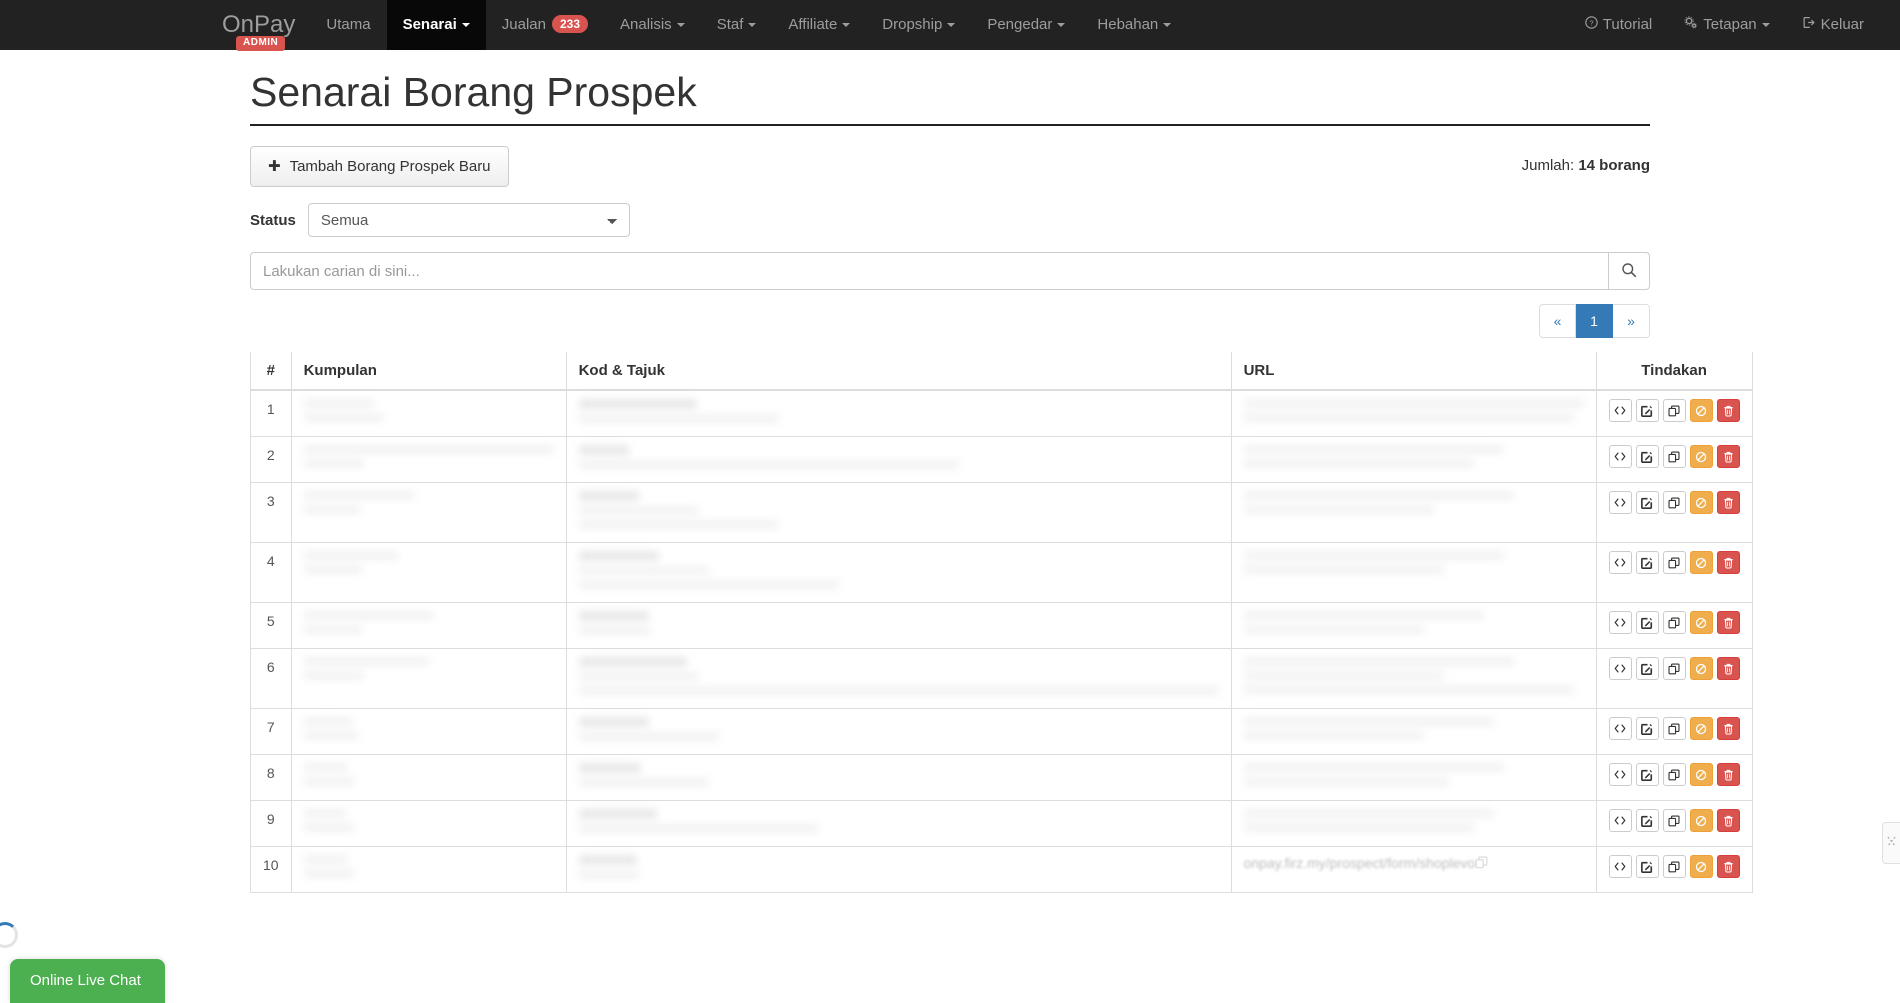 This screenshot has height=1003, width=1900. I want to click on nav-item-hebahan: Hebahan, so click(1134, 25).